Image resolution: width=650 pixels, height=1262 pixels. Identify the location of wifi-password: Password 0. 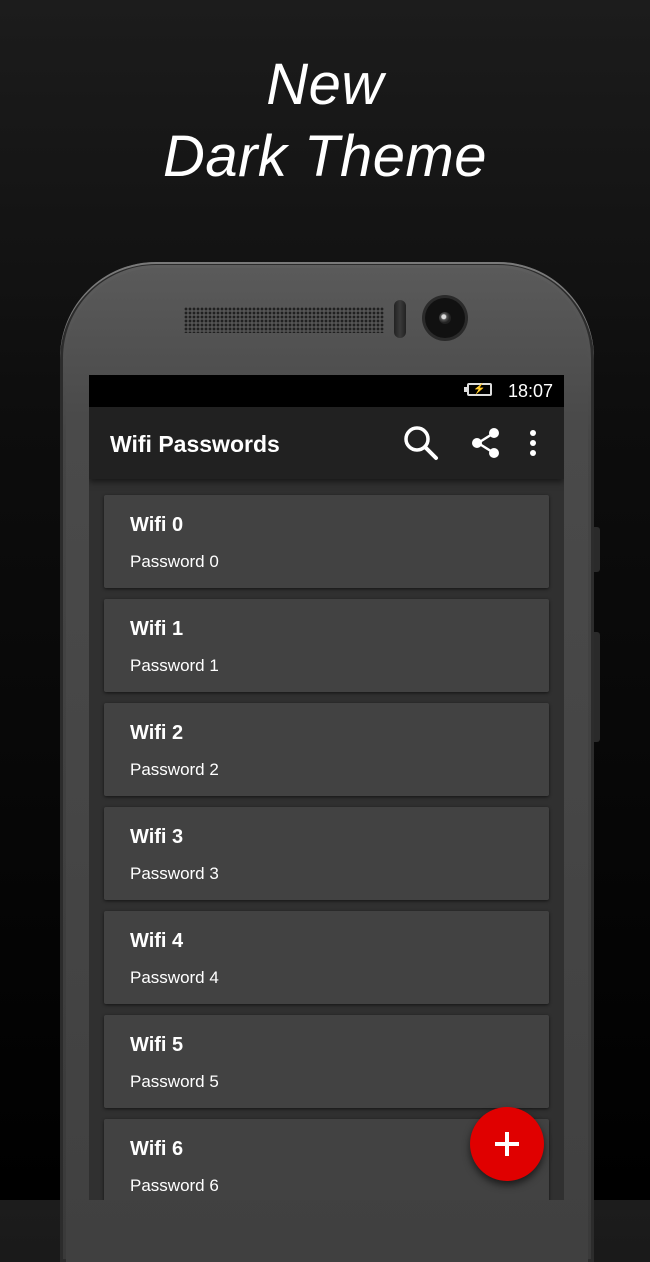
(174, 561).